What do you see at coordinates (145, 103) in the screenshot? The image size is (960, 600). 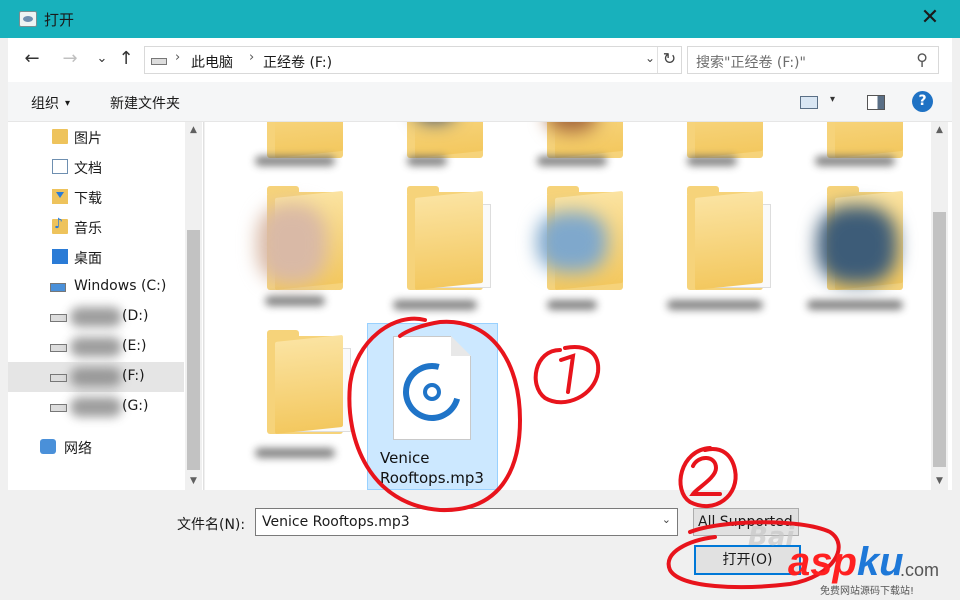 I see `new-folder-button: 新建文件夹` at bounding box center [145, 103].